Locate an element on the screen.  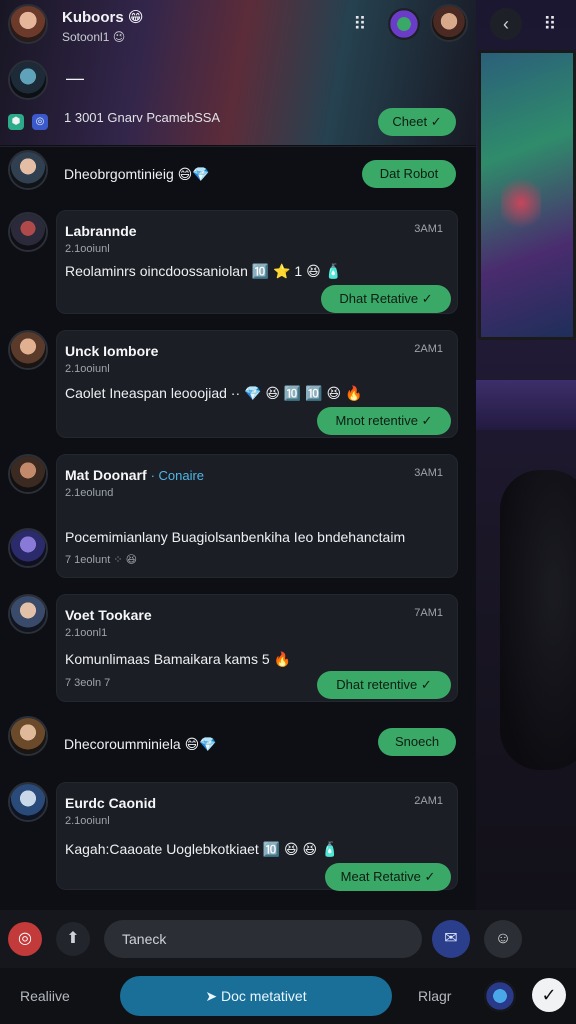
check-button: Cheet ✓ is located at coordinates (417, 122).